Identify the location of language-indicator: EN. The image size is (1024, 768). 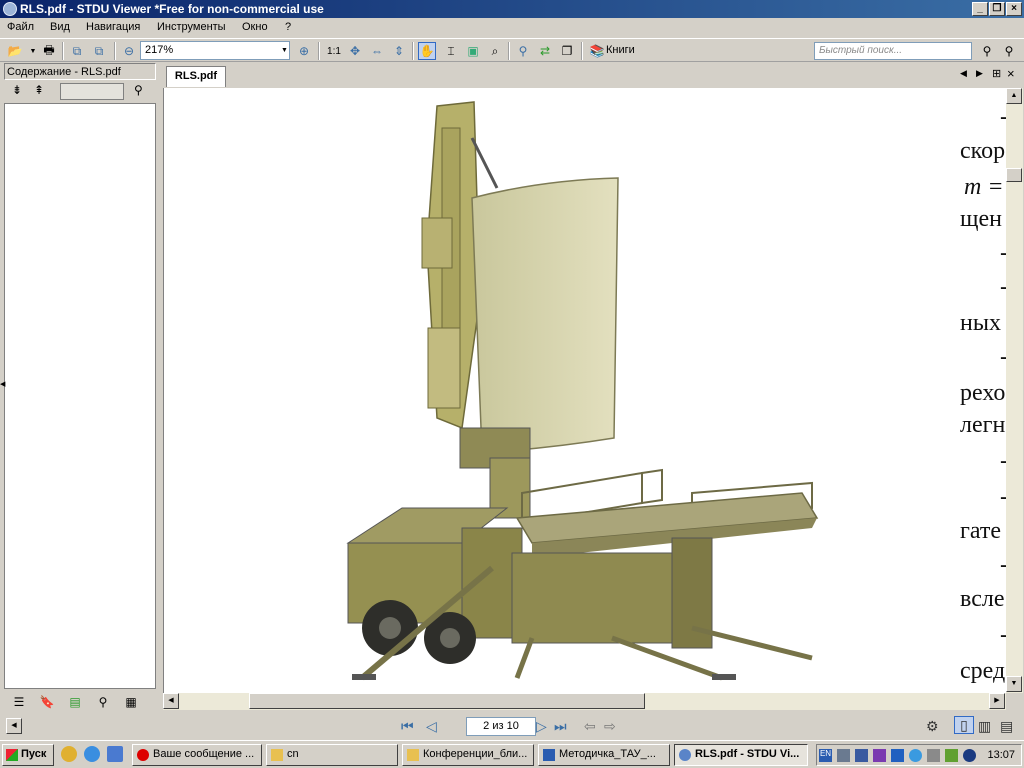
(825, 755).